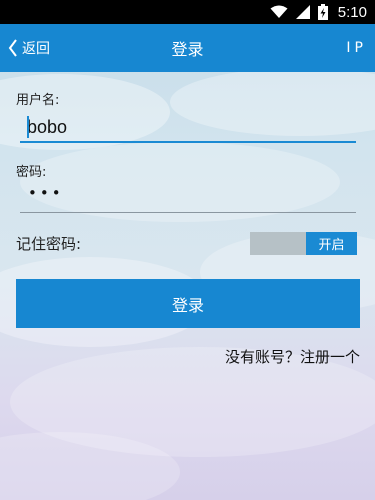 This screenshot has height=500, width=375. Describe the element at coordinates (302, 12) in the screenshot. I see `signal-icon` at that location.